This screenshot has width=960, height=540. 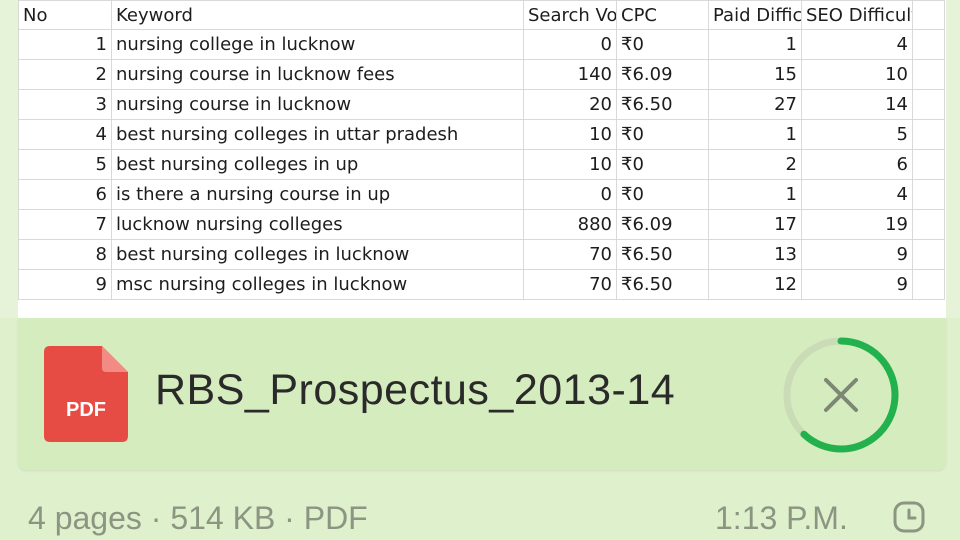 I want to click on file-name: RBS_Prospectus_2013-14, so click(x=415, y=390).